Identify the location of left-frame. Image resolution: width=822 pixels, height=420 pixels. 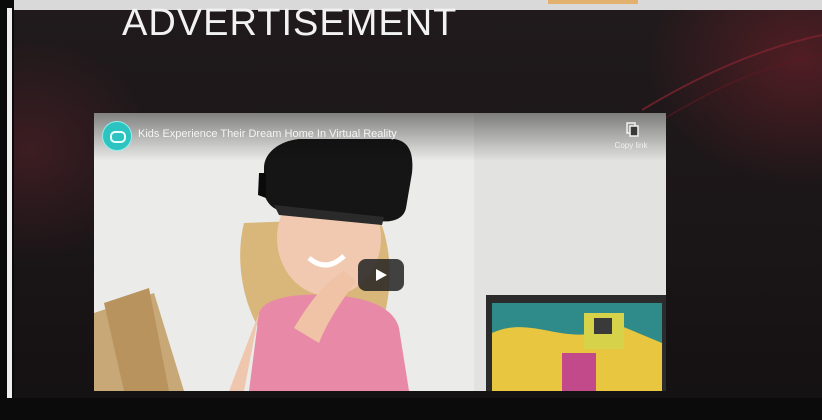
(7, 210).